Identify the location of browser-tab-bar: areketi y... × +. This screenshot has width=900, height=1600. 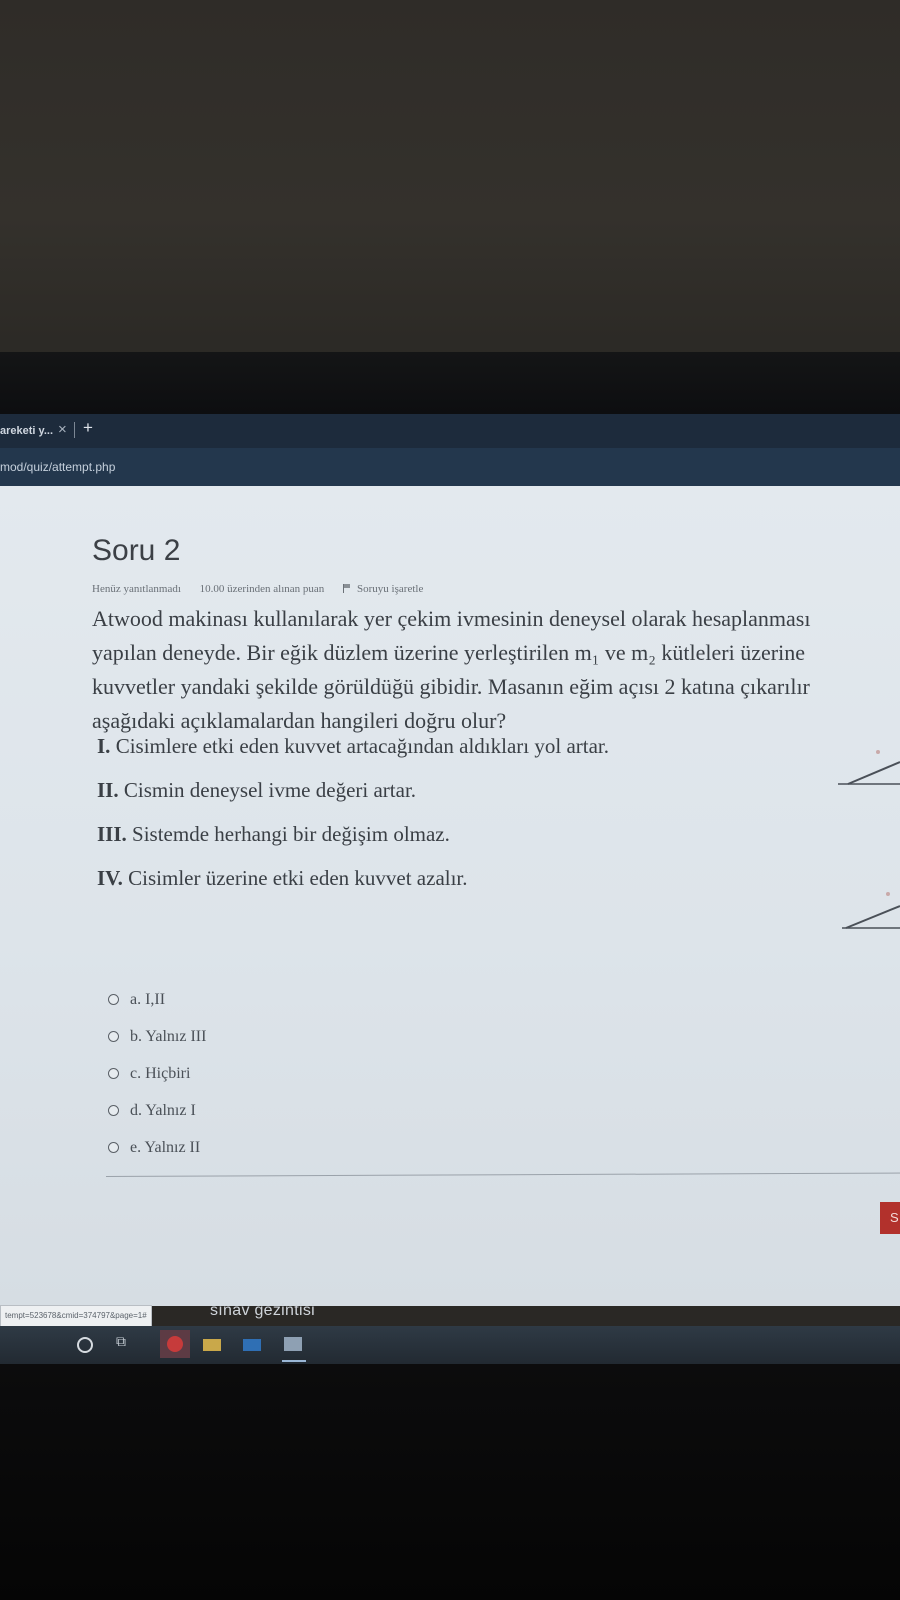
(450, 431).